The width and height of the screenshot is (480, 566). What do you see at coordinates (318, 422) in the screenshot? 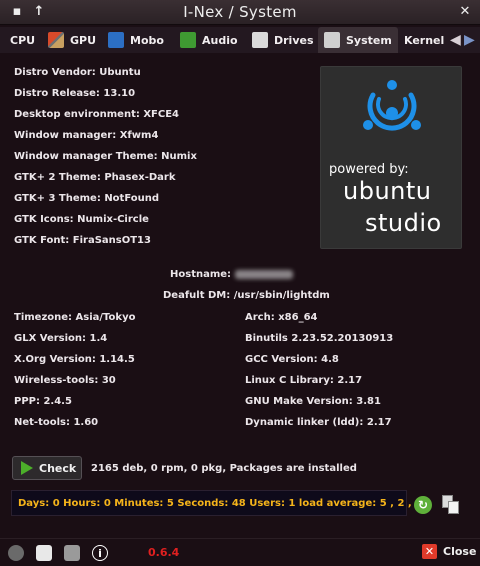
I see `info-dynamic-linker: Dynamic linker (ldd): 2.17` at bounding box center [318, 422].